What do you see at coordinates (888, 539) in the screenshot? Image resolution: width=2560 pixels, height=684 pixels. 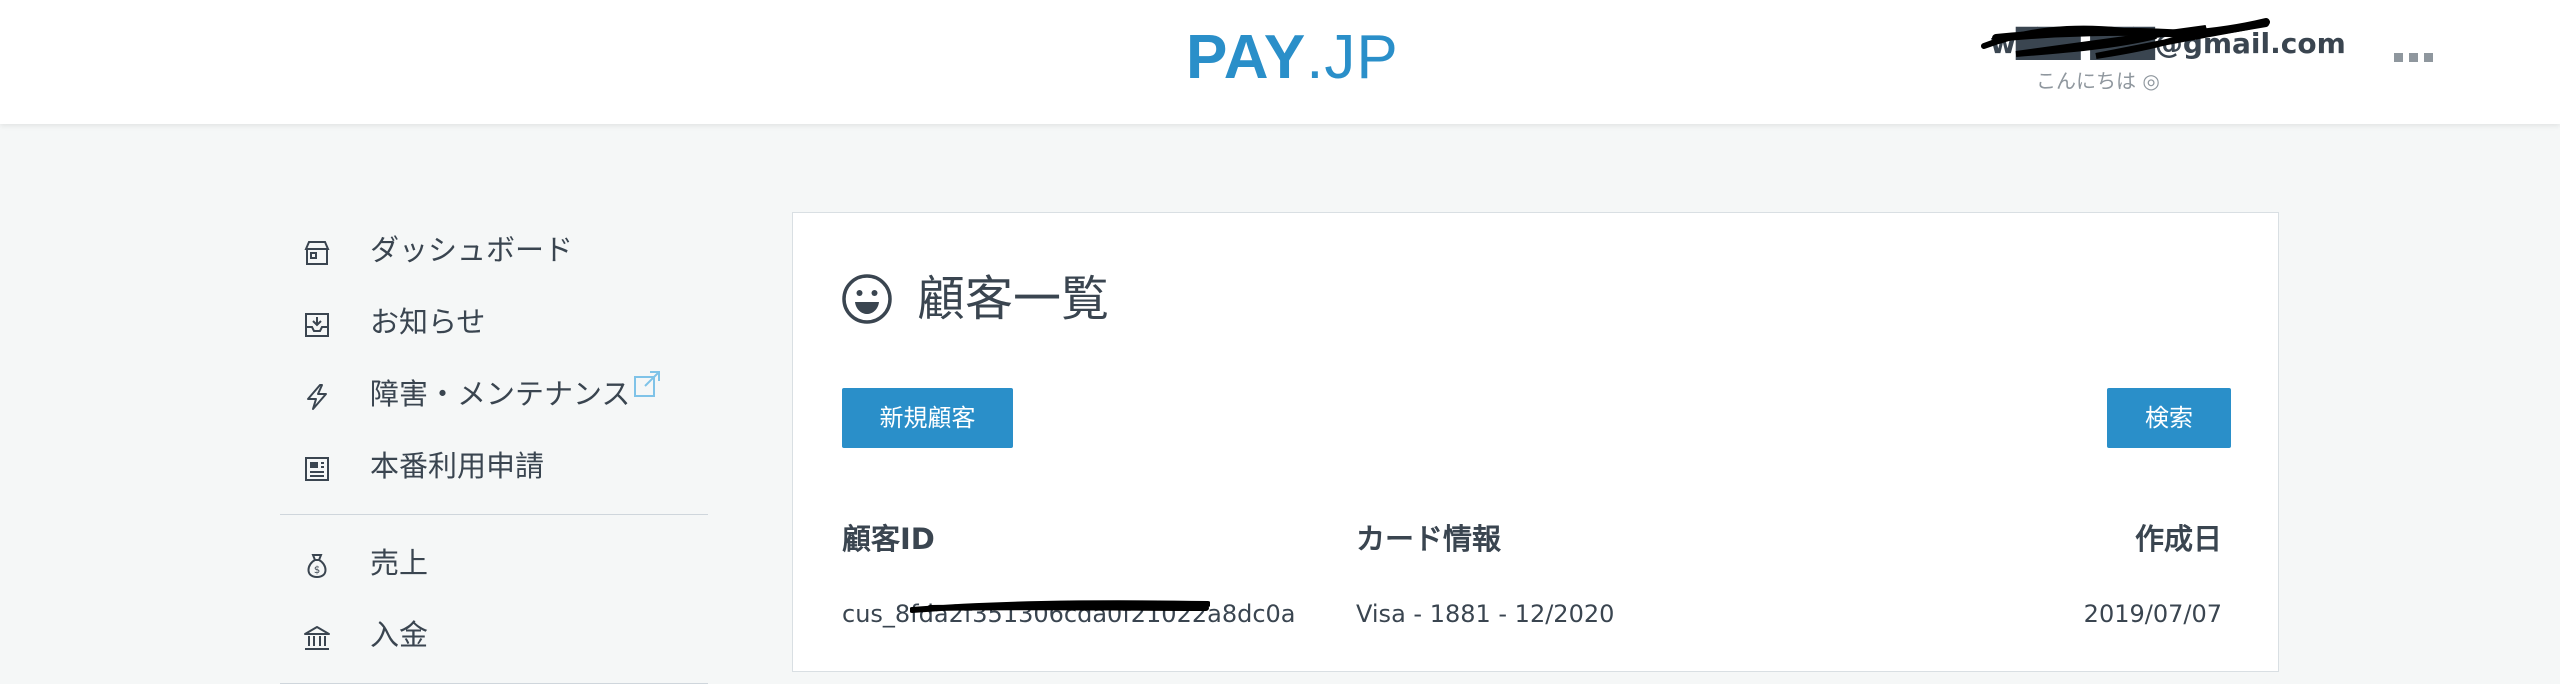 I see `column-header-customer-id: 顧客ID` at bounding box center [888, 539].